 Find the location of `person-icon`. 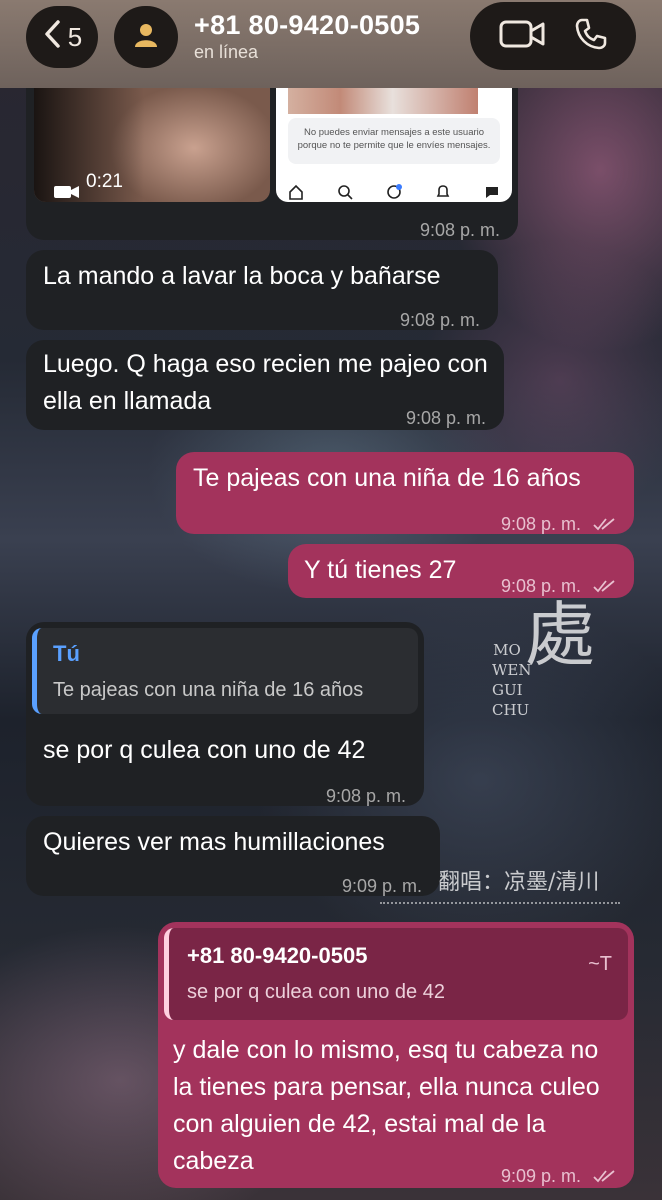

person-icon is located at coordinates (146, 37).